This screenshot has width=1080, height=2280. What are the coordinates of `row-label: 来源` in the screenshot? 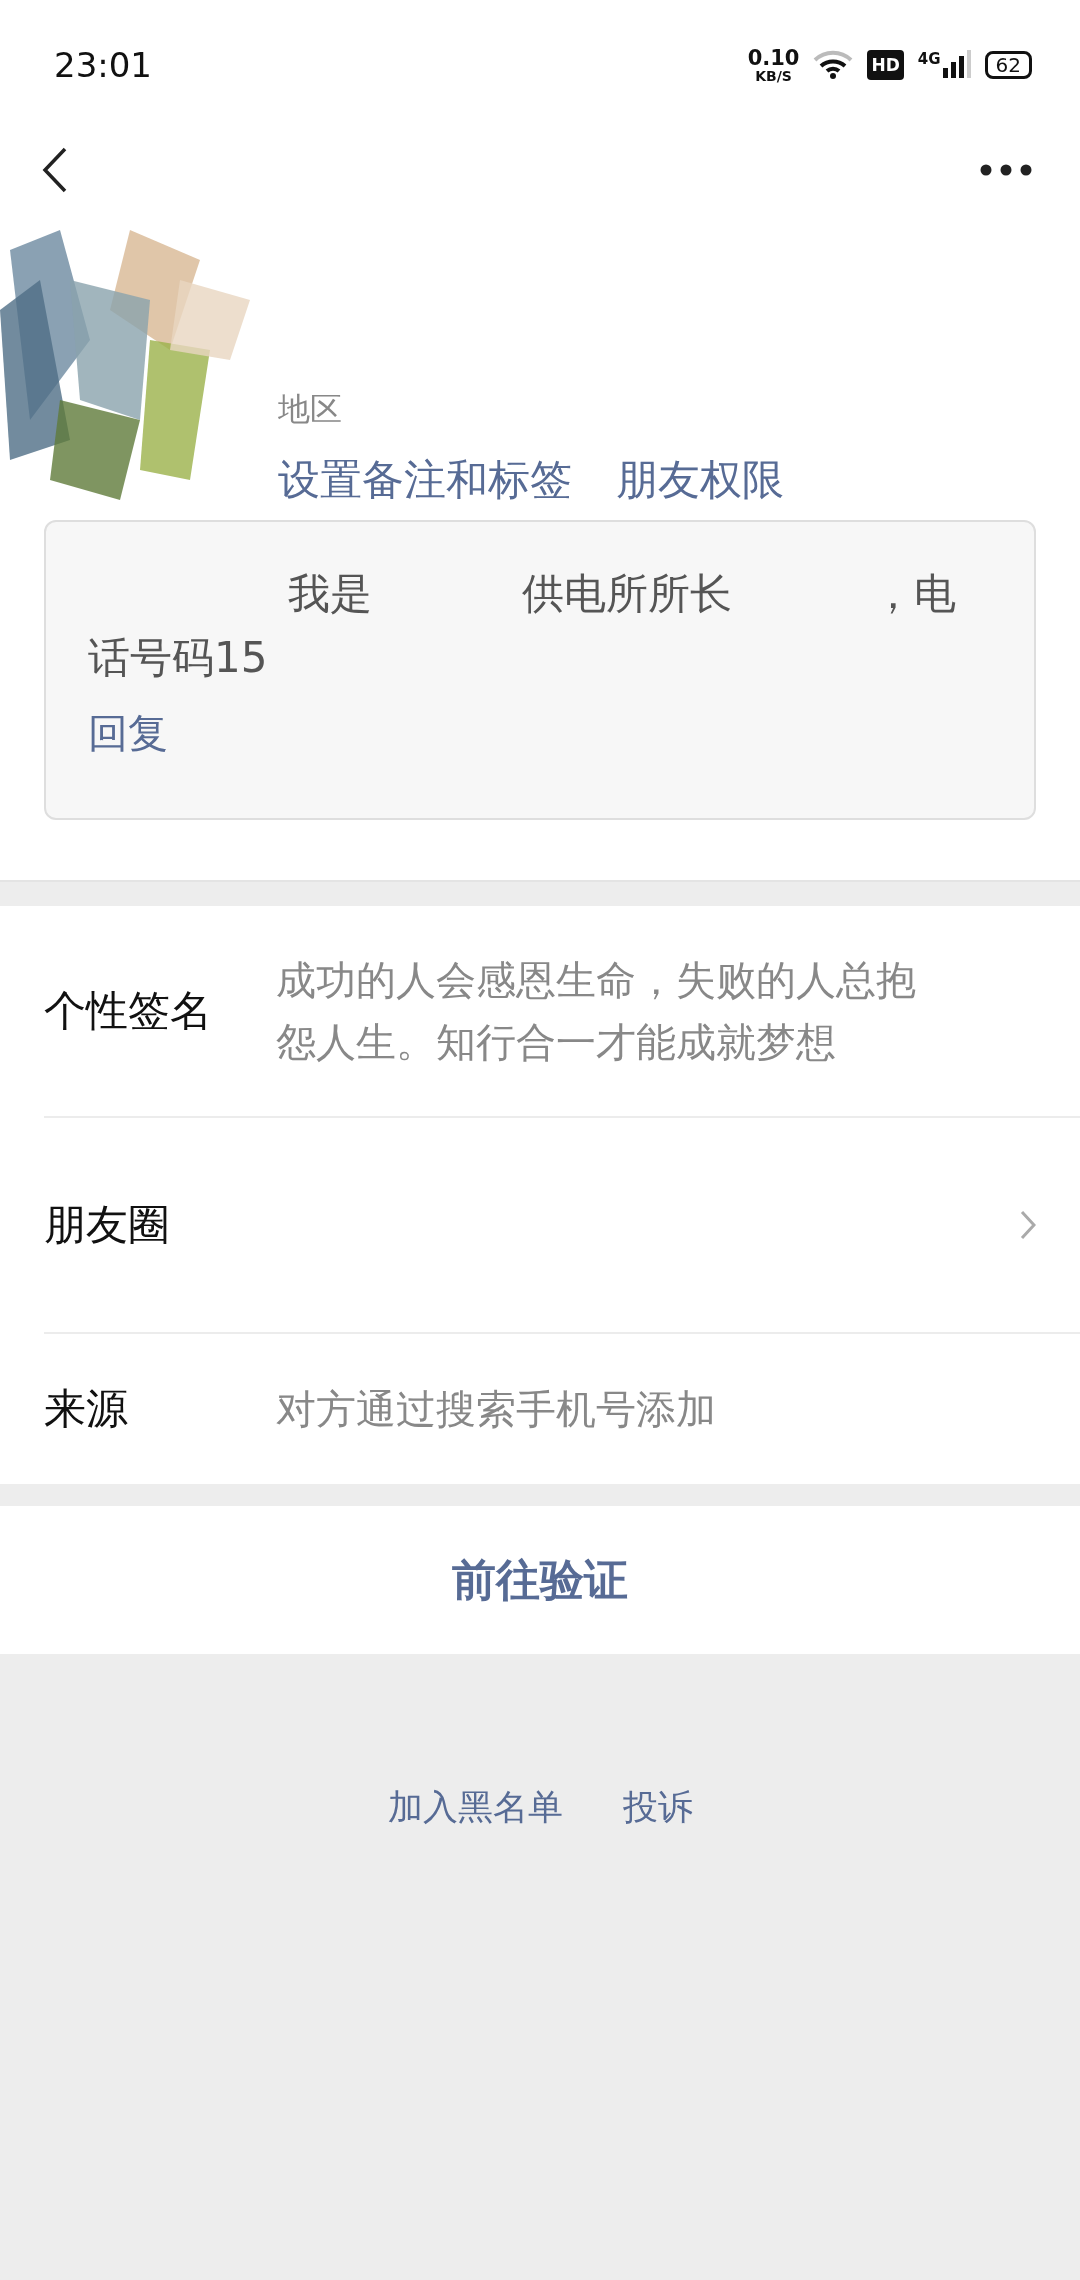 It's located at (86, 1409).